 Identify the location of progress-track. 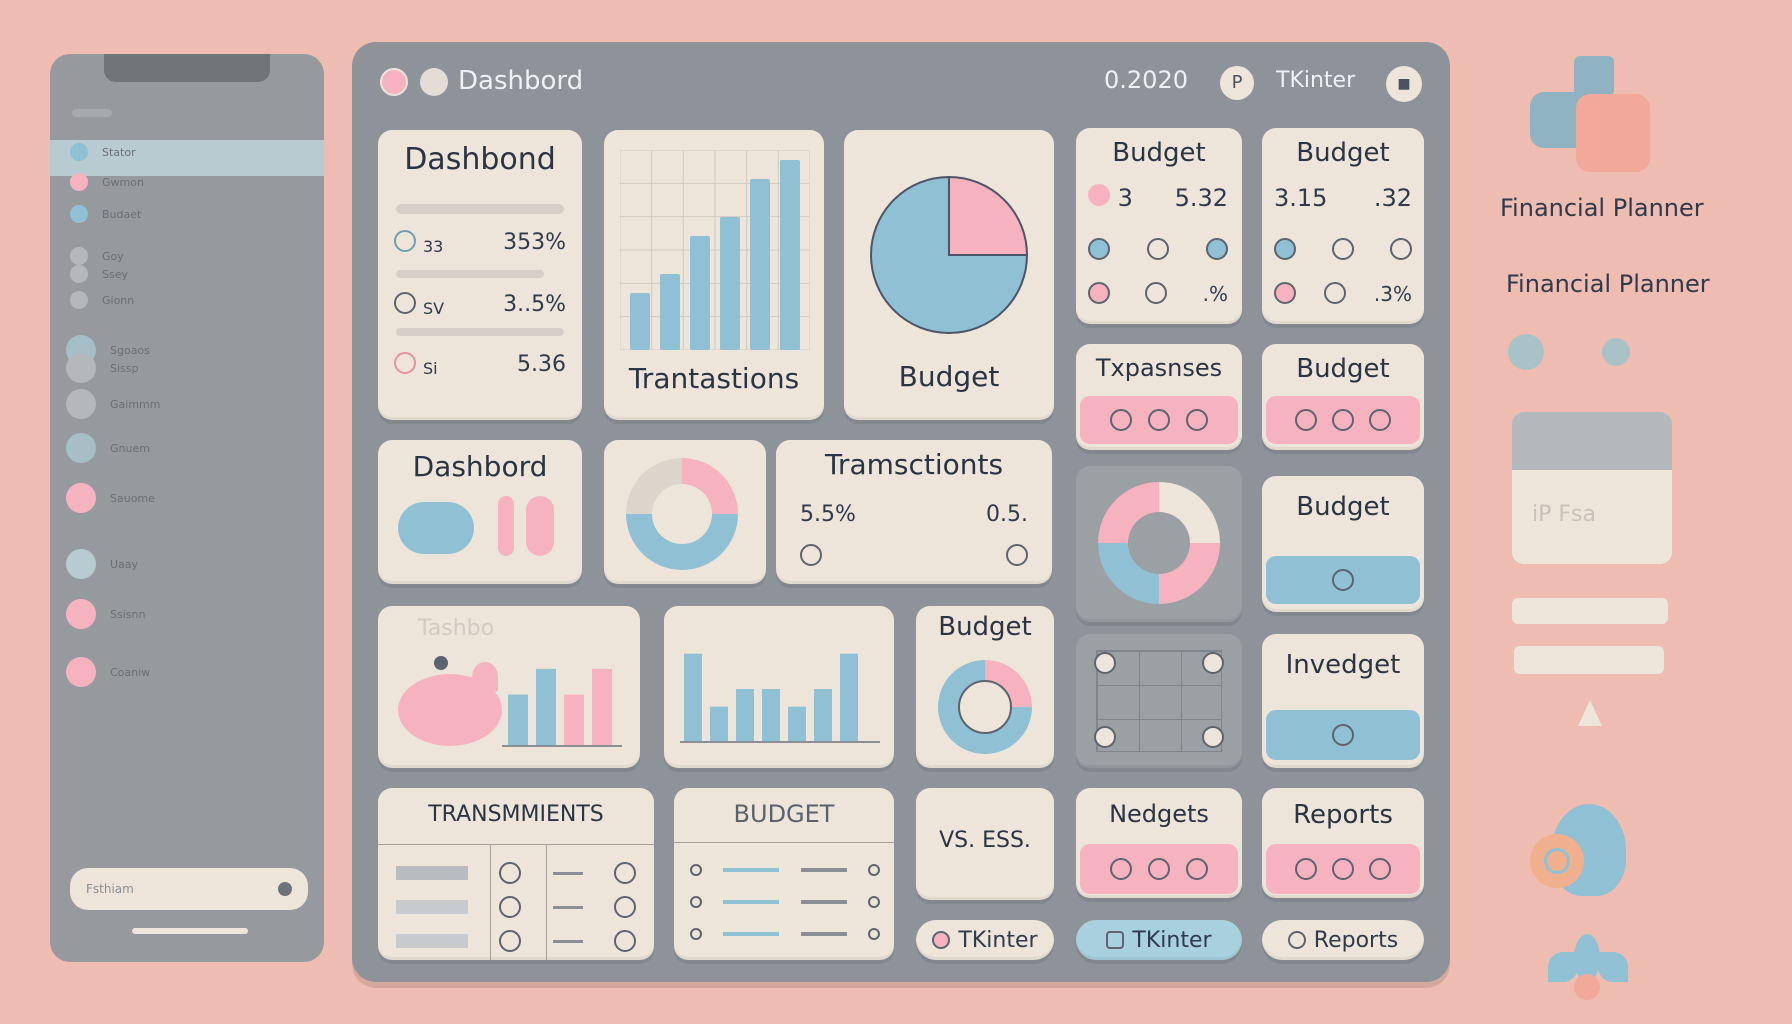
(480, 332).